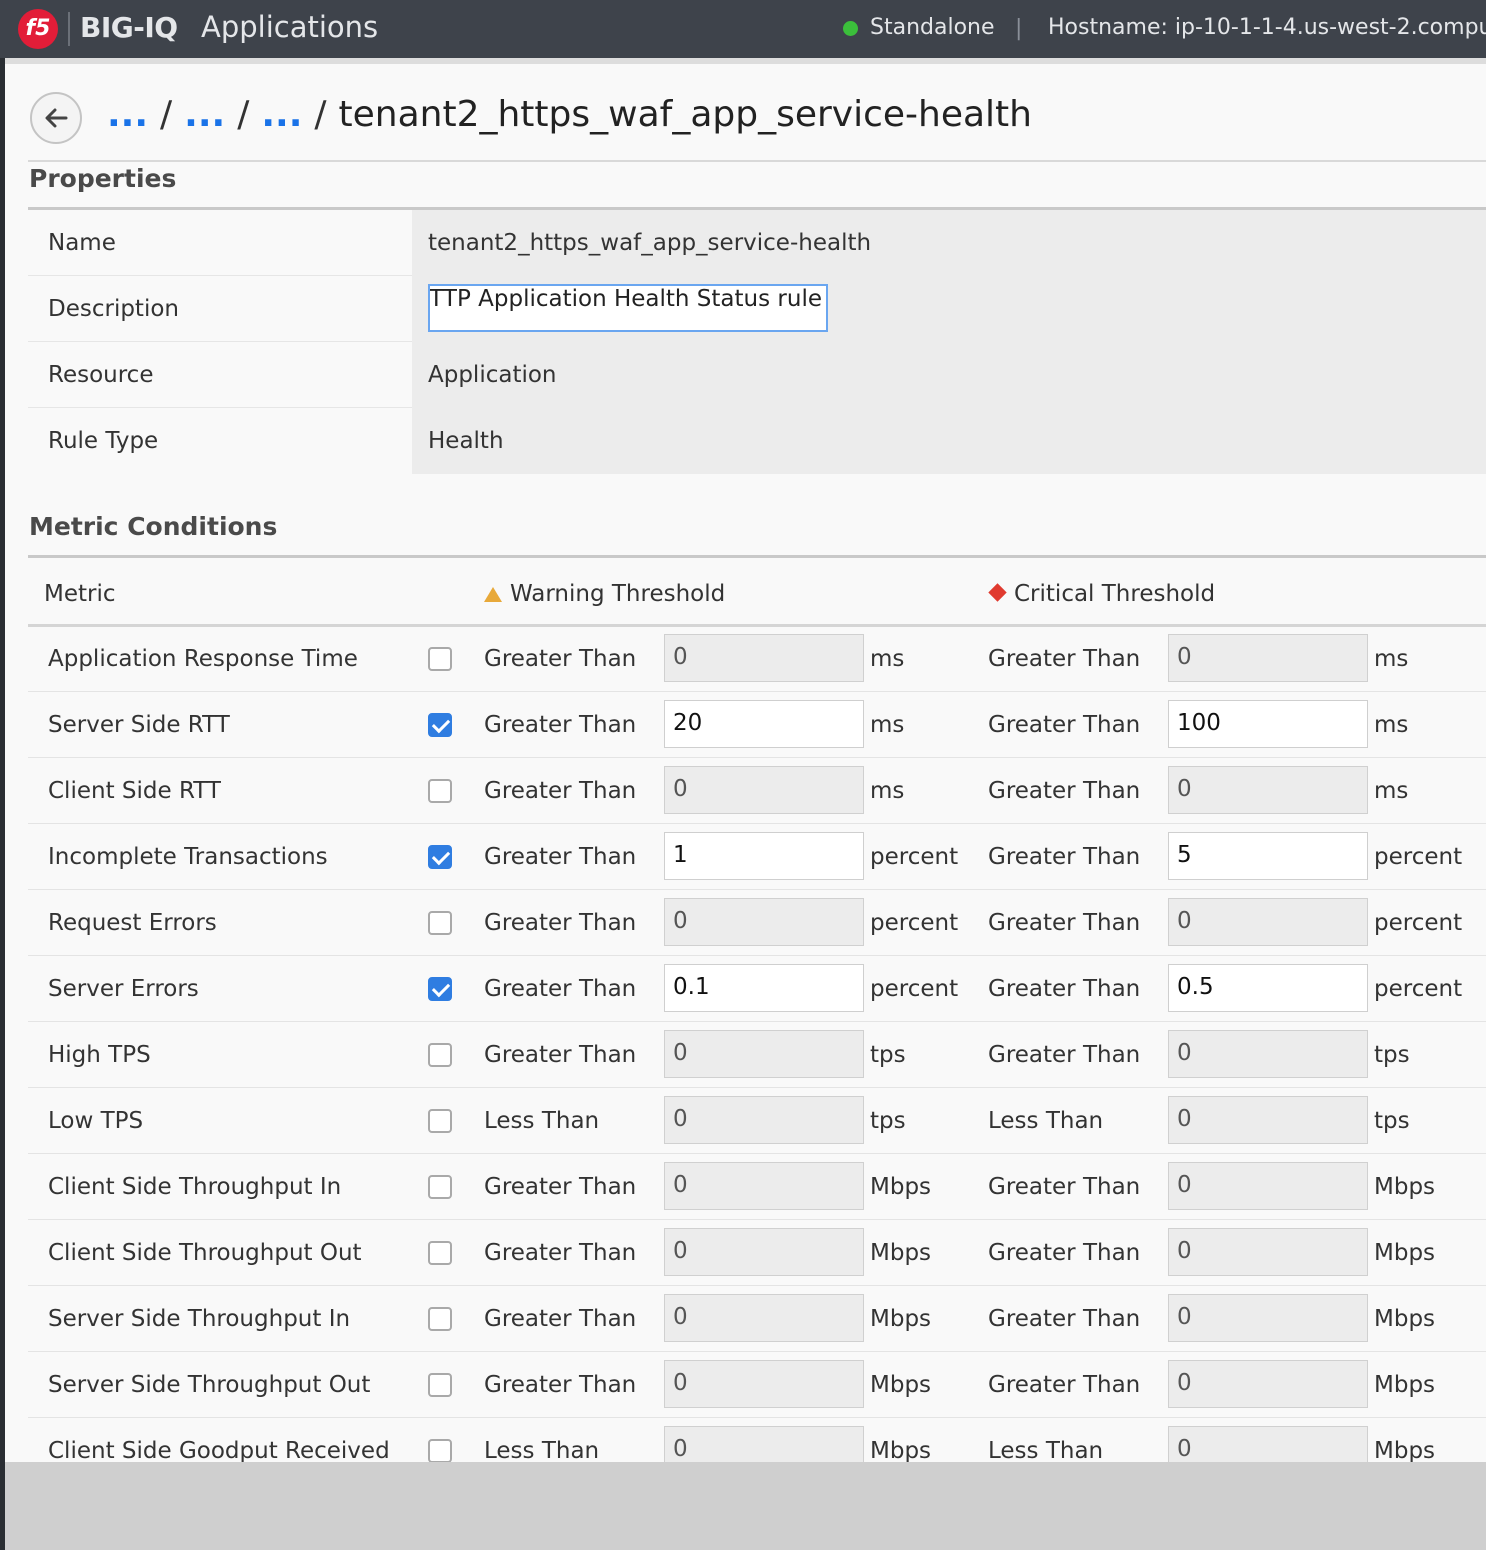  I want to click on metric-name: Low TPS, so click(96, 1121).